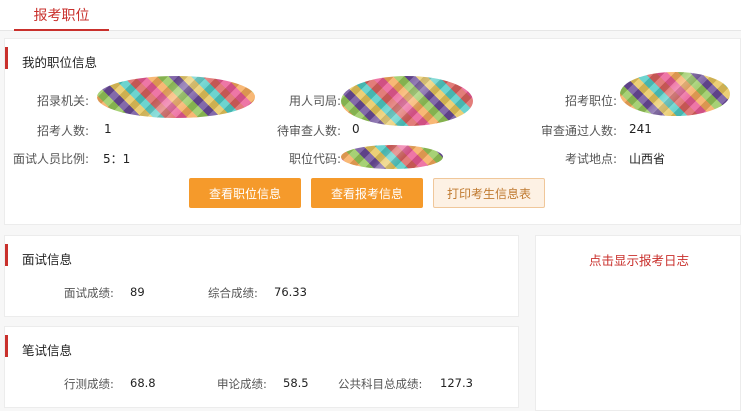  What do you see at coordinates (675, 94) in the screenshot?
I see `redacted-recruiting-position` at bounding box center [675, 94].